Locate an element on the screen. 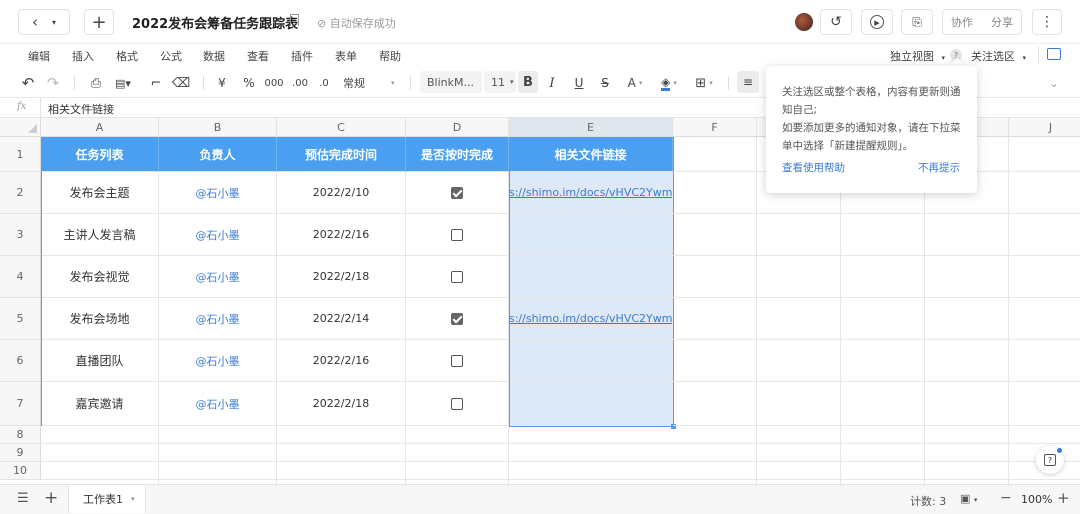  row-header-7: 7 is located at coordinates (20, 404).